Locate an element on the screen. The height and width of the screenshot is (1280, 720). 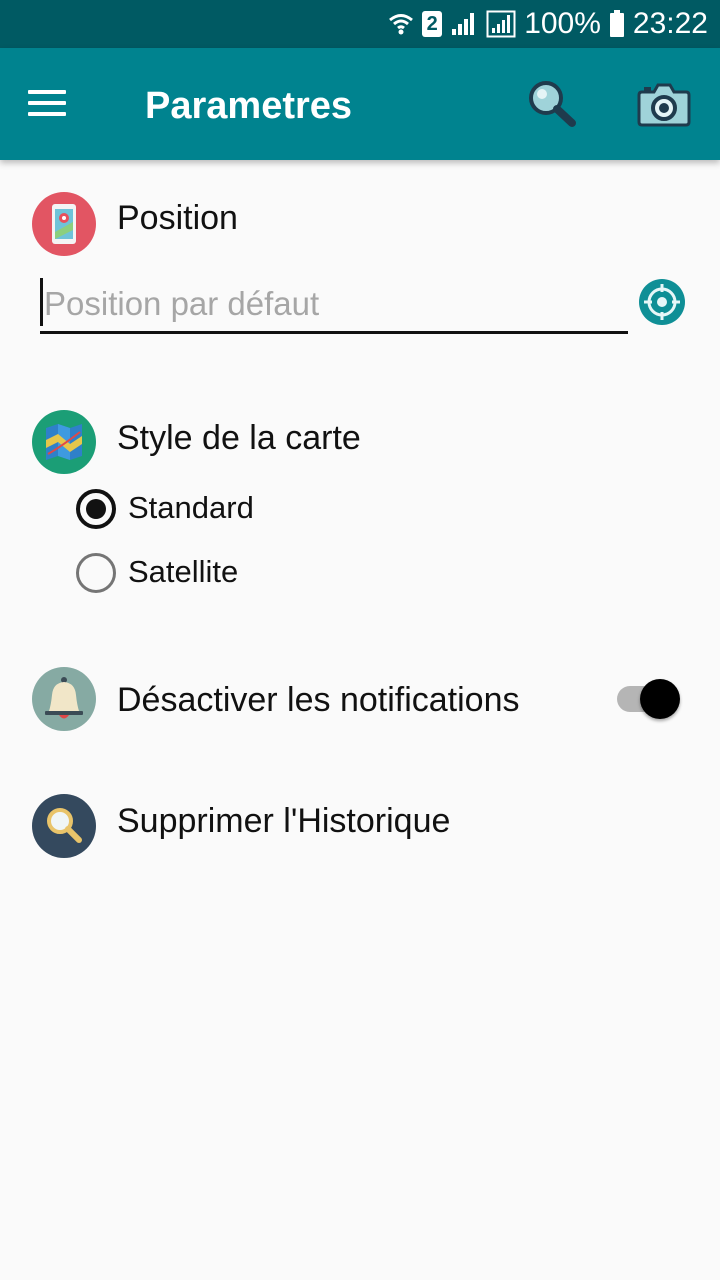
clock: 23:22 is located at coordinates (670, 23).